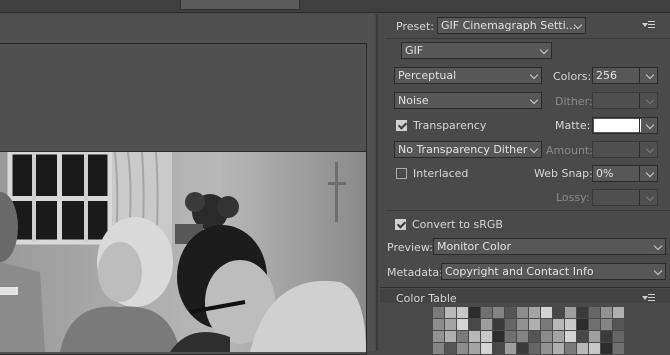 This screenshot has height=355, width=670. I want to click on separator, so click(528, 210).